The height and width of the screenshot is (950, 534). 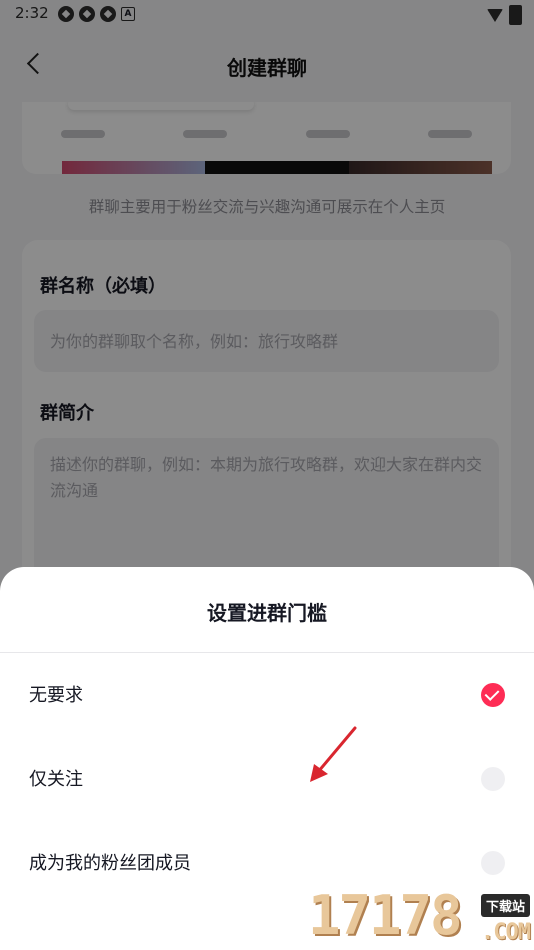 I want to click on watermark-digits: 17178, so click(x=385, y=915).